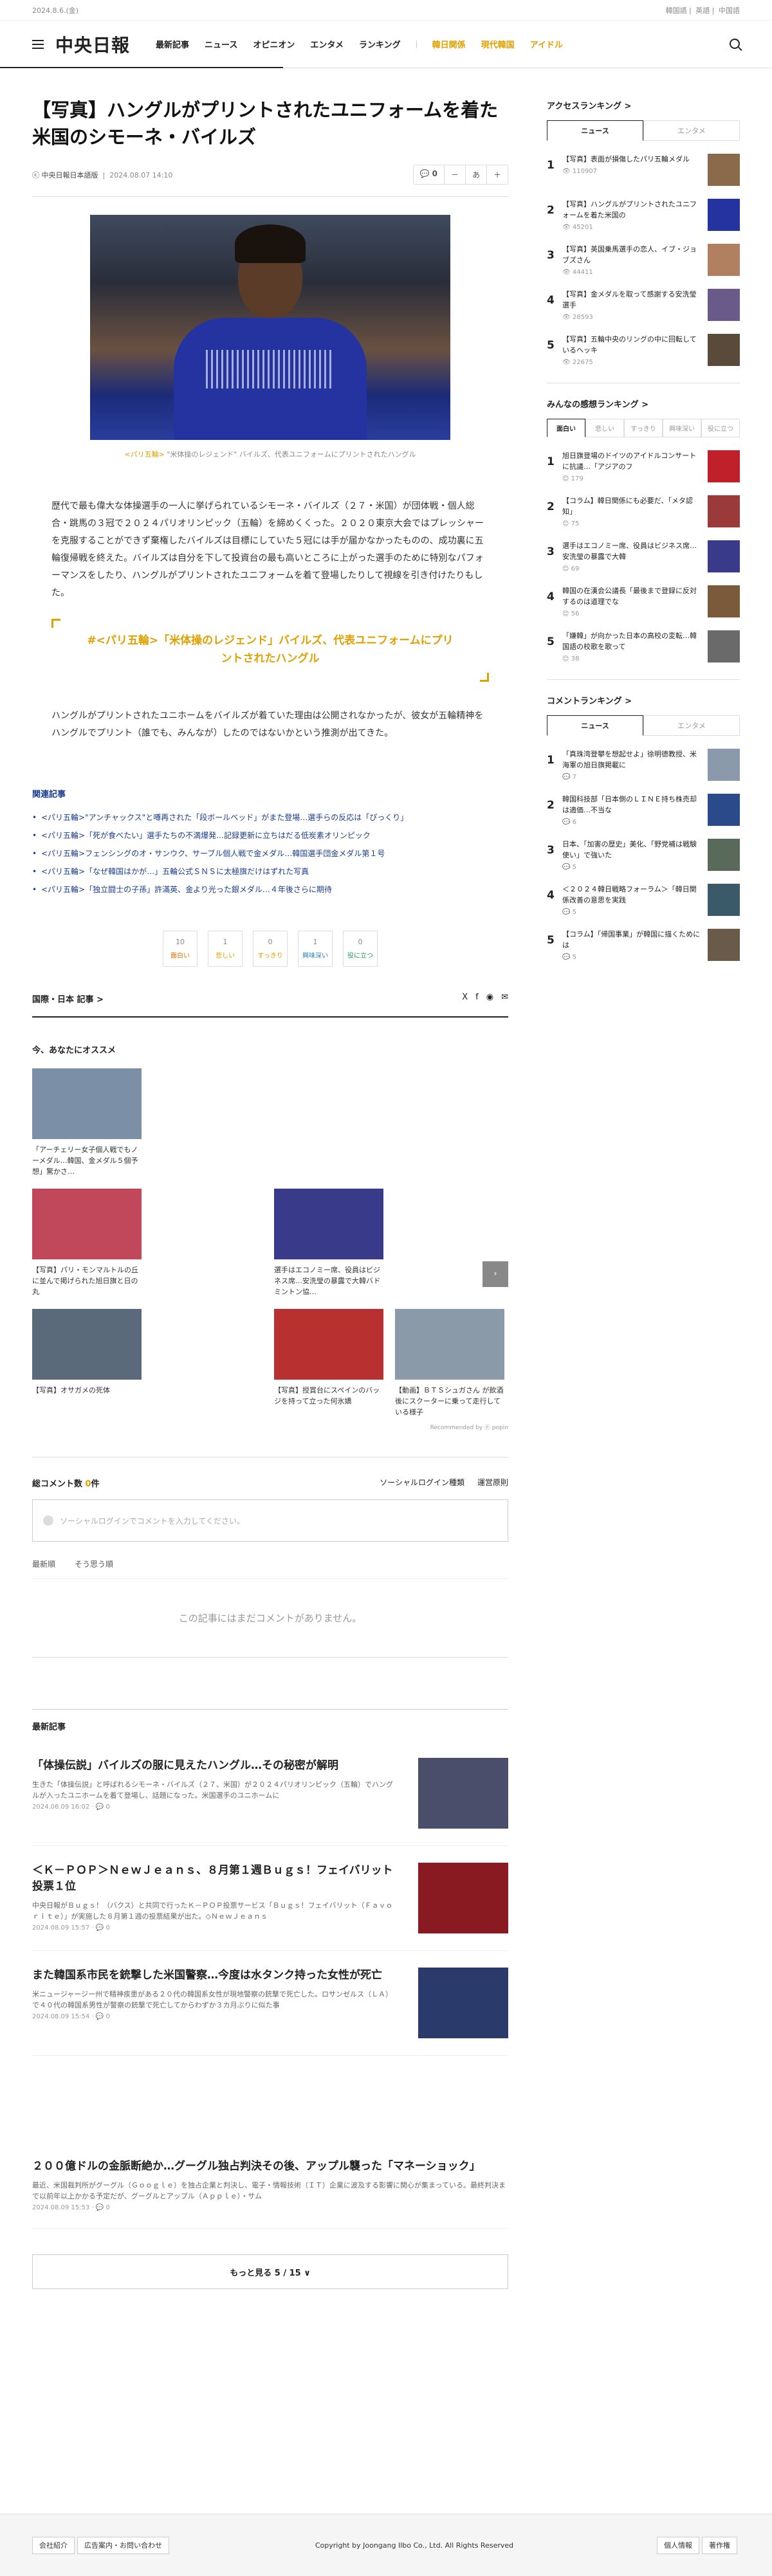 The height and width of the screenshot is (2576, 772). I want to click on lang-korean: 韓国語, so click(676, 10).